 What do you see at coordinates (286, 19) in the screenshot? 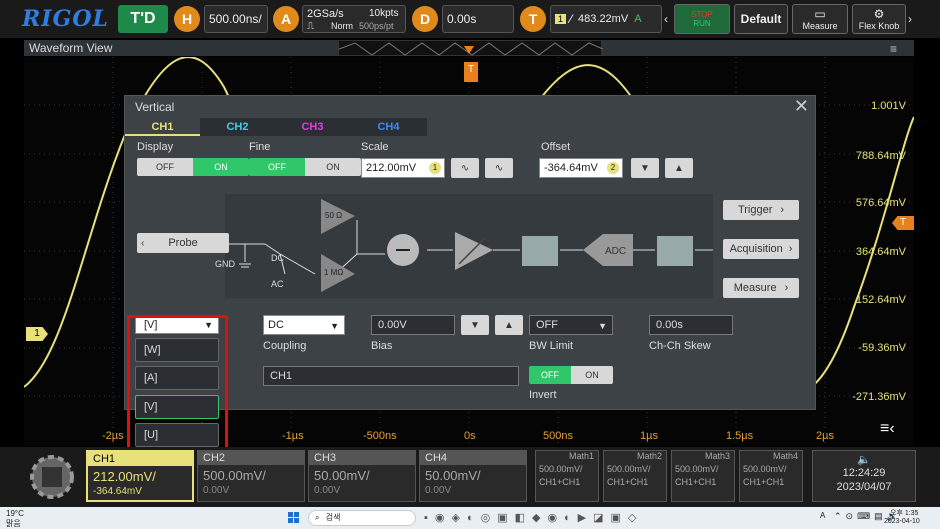
I see `acquire-icon: A` at bounding box center [286, 19].